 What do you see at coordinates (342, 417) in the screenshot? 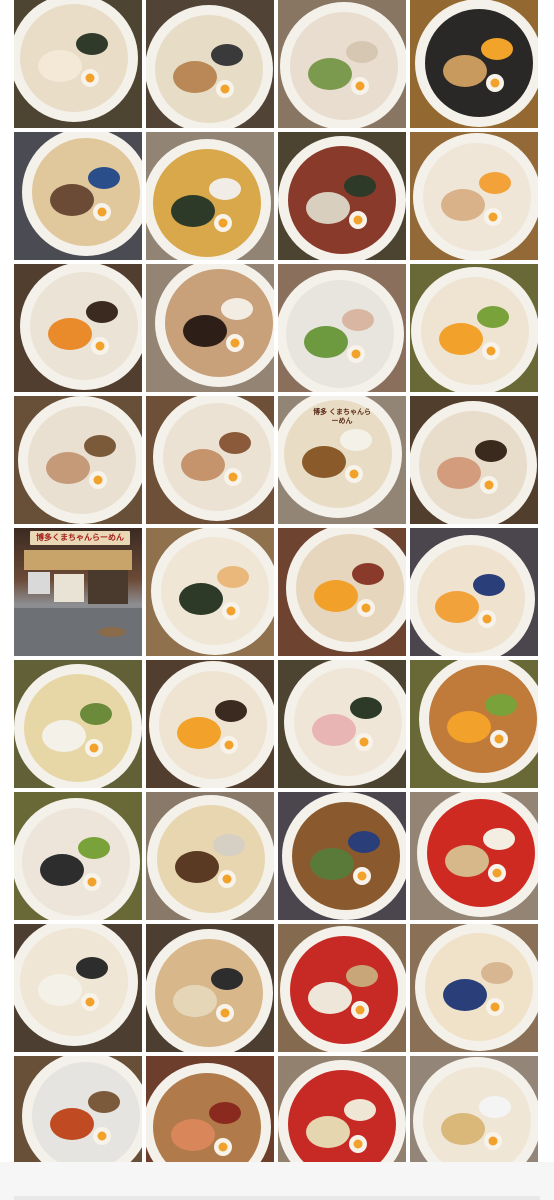
I see `bowl-label: 博多 くまちゃんらーめん` at bounding box center [342, 417].